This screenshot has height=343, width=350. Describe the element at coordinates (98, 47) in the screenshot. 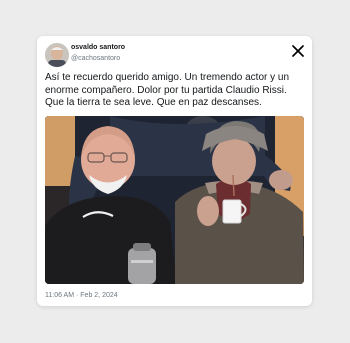

I see `author-name: osvaldo santoro` at that location.